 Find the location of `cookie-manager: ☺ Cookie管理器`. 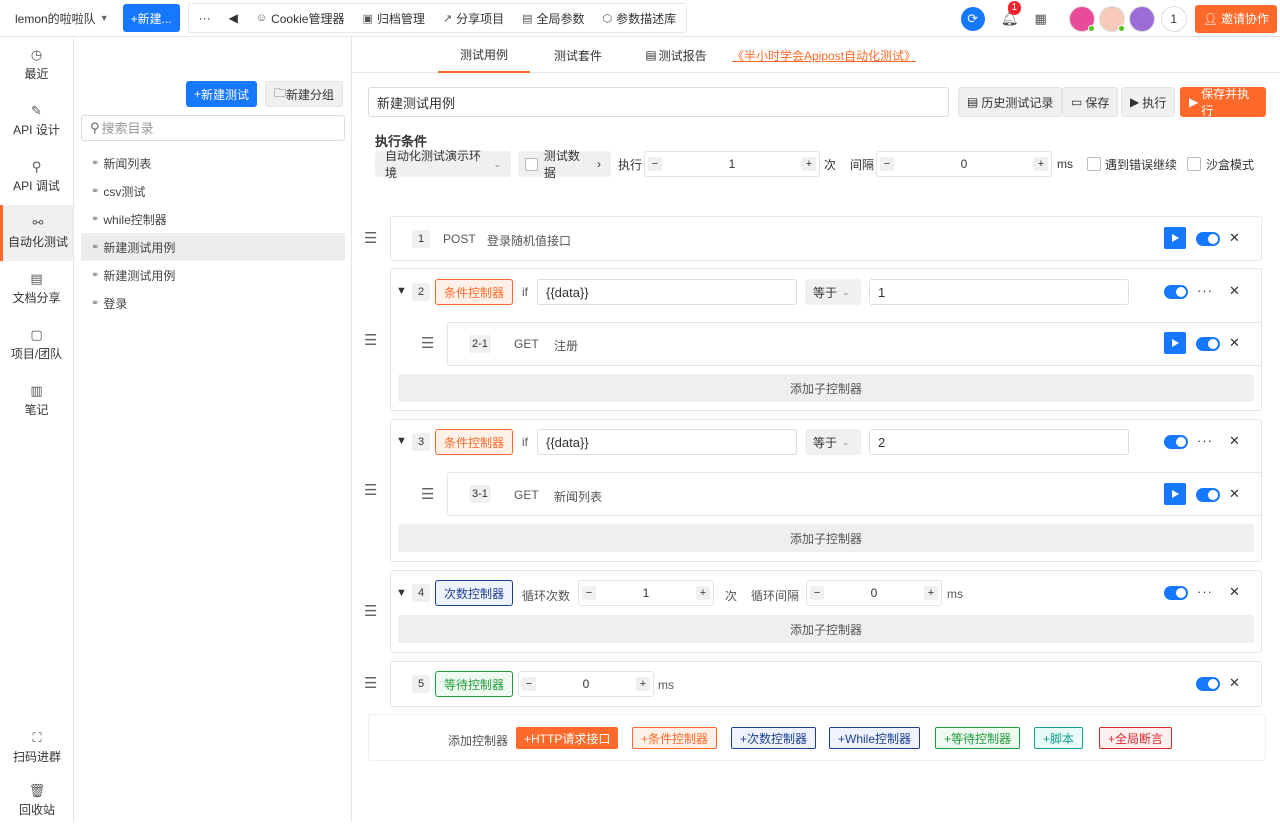

cookie-manager: ☺ Cookie管理器 is located at coordinates (300, 18).